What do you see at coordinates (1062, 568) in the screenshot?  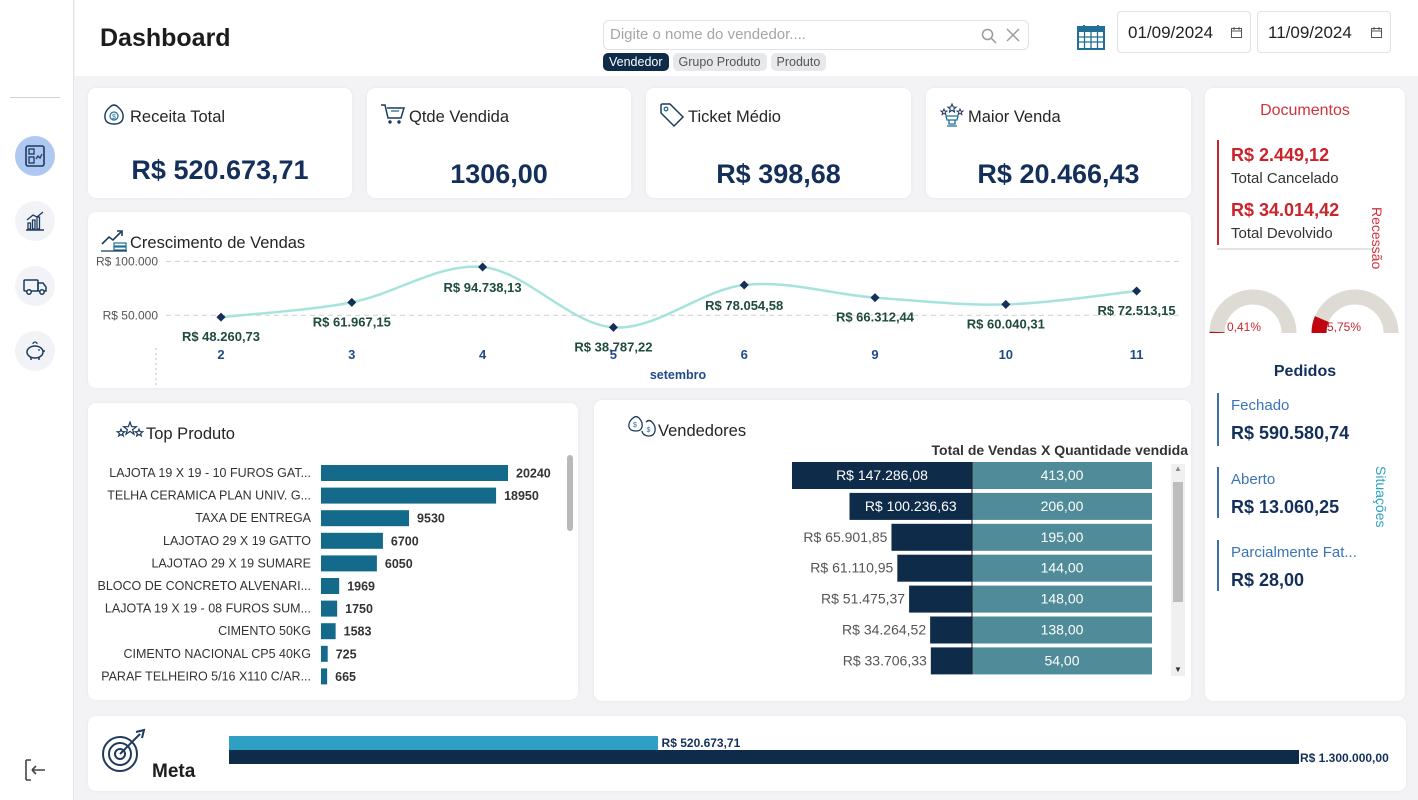 I see `vendedores-qty-label: 144,00` at bounding box center [1062, 568].